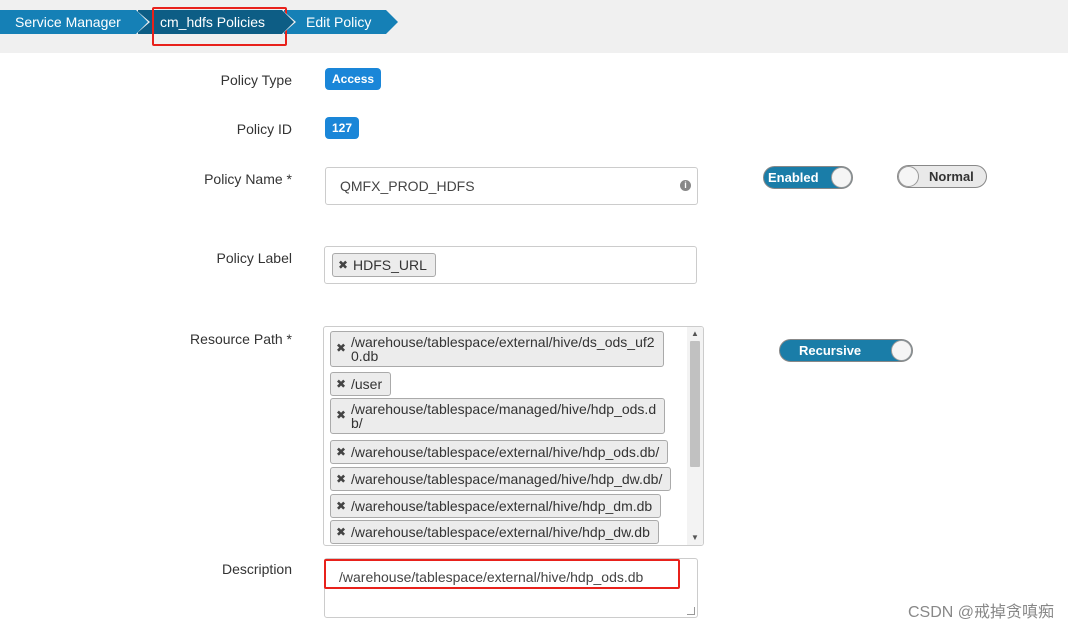 The image size is (1068, 628). What do you see at coordinates (510, 265) in the screenshot?
I see `policy-label-input: ✖ HDFS_URL` at bounding box center [510, 265].